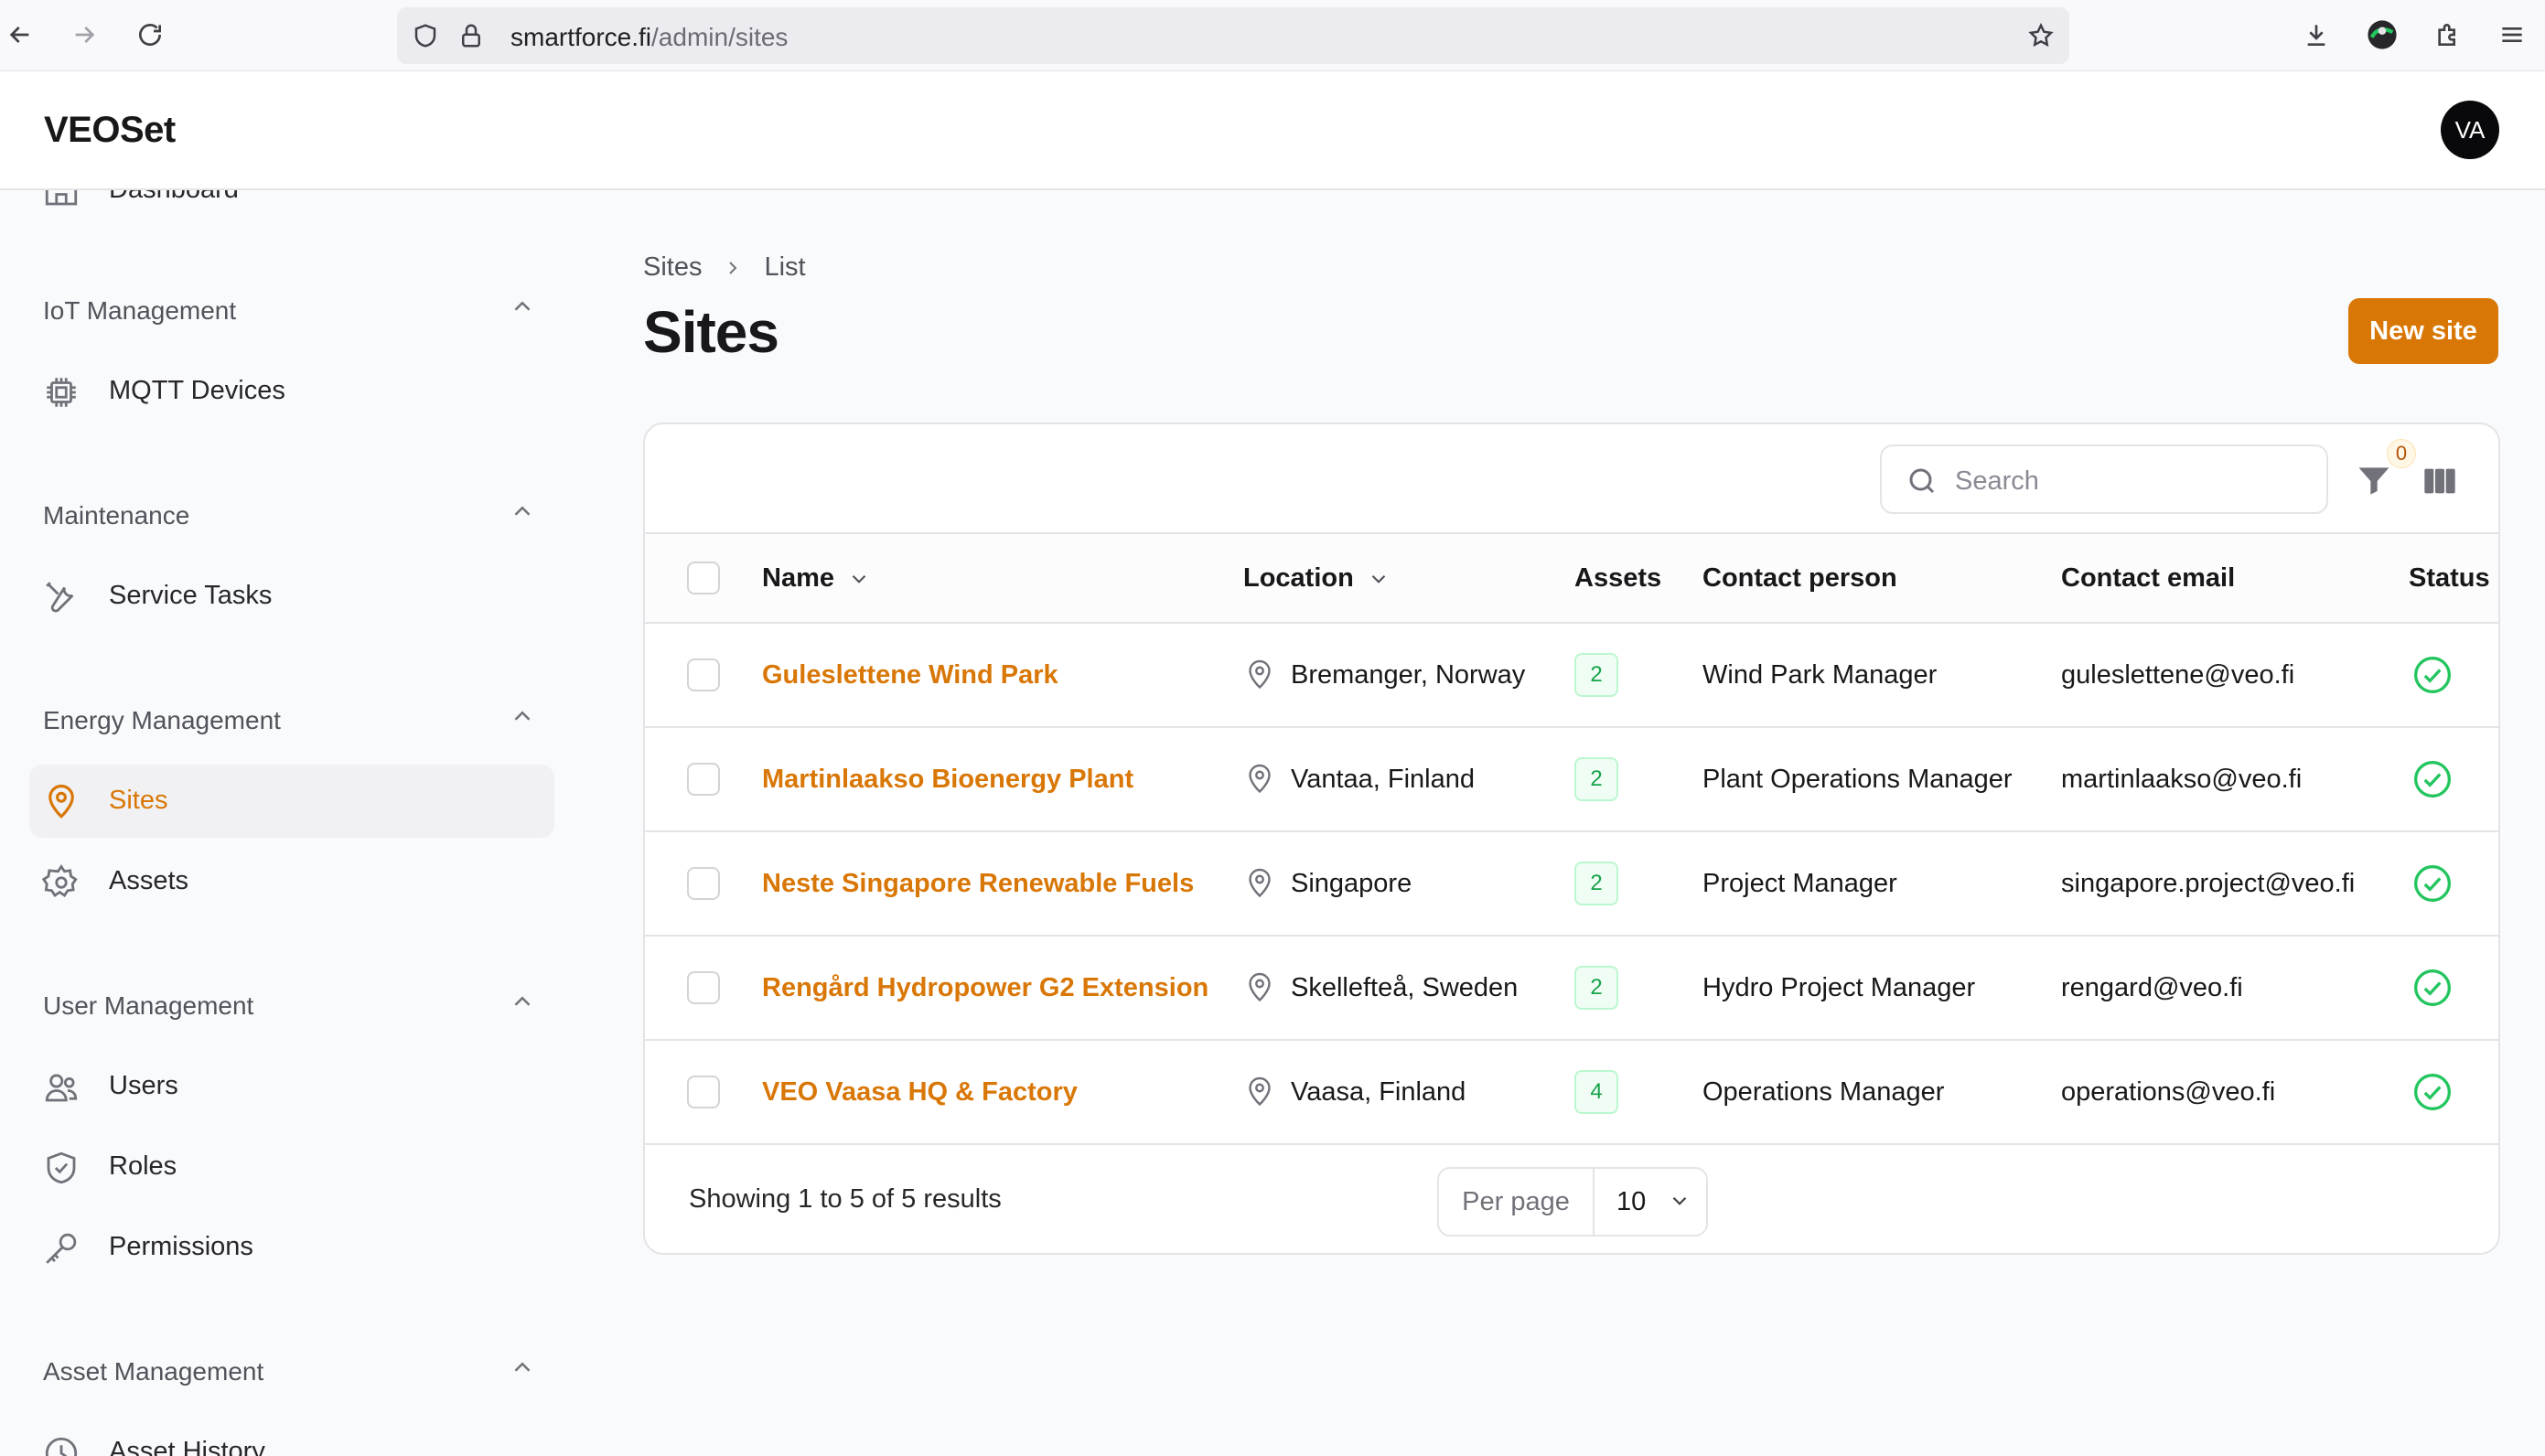 Image resolution: width=2545 pixels, height=1456 pixels. What do you see at coordinates (181, 1246) in the screenshot?
I see `sidebar-item-label: Permissions` at bounding box center [181, 1246].